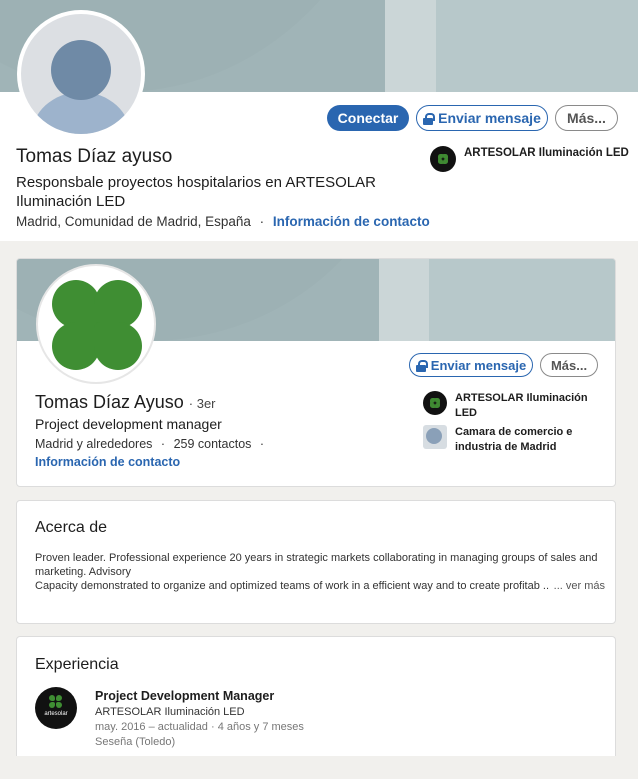 The image size is (638, 779). What do you see at coordinates (577, 586) in the screenshot?
I see `see-more-link: ... ver más` at bounding box center [577, 586].